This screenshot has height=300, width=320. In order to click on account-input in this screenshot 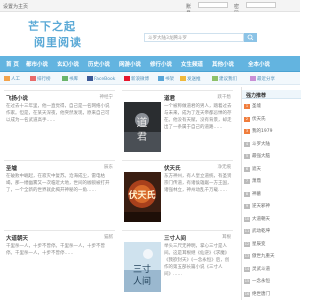, I will do `click(213, 5)`.